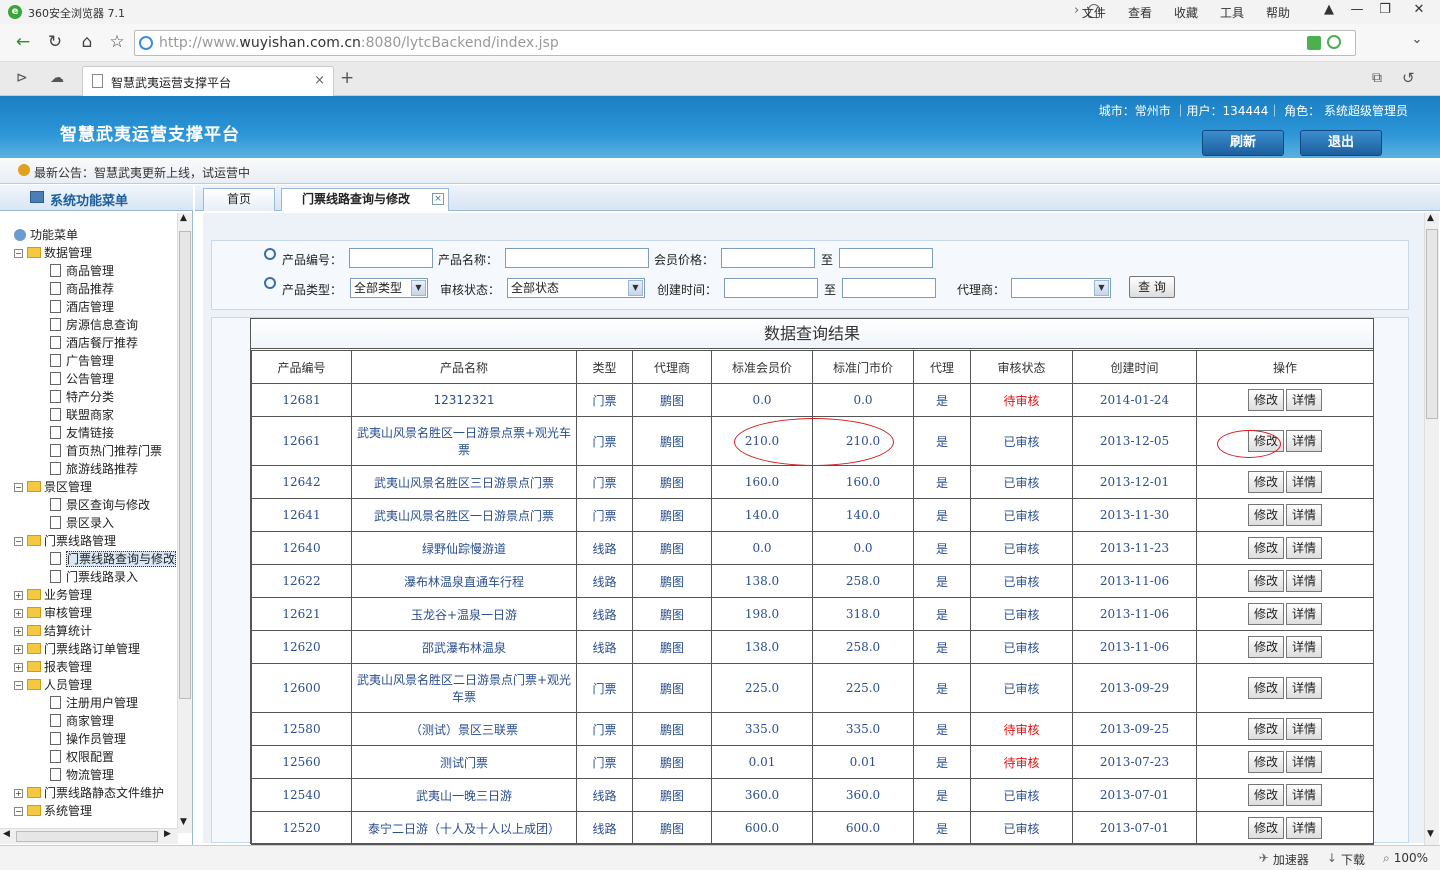  Describe the element at coordinates (1094, 12) in the screenshot. I see `browser-menu-item: 文件` at that location.